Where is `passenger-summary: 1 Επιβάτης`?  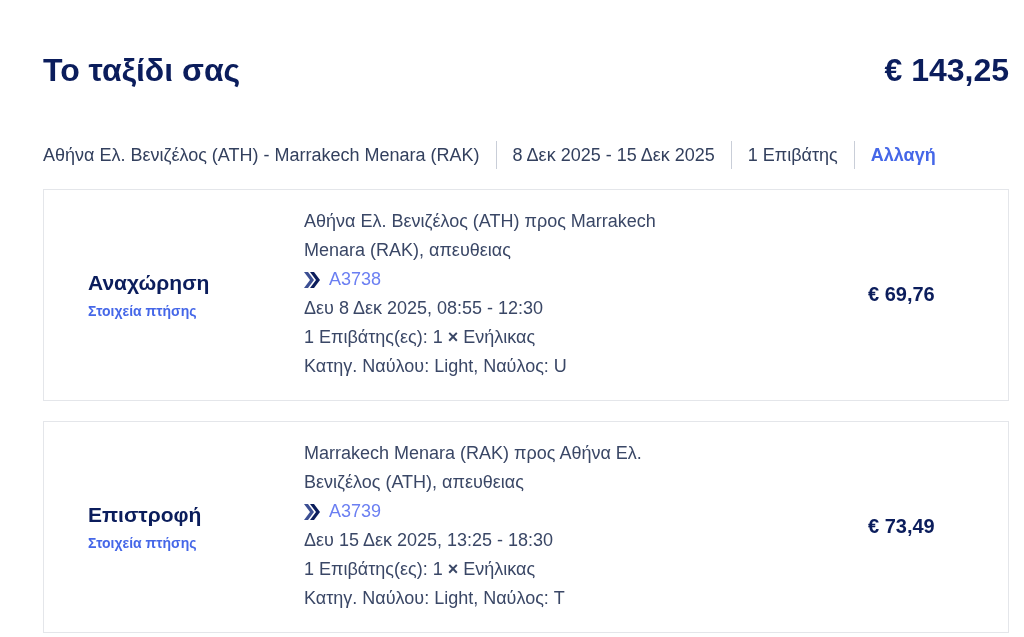 passenger-summary: 1 Επιβάτης is located at coordinates (792, 155).